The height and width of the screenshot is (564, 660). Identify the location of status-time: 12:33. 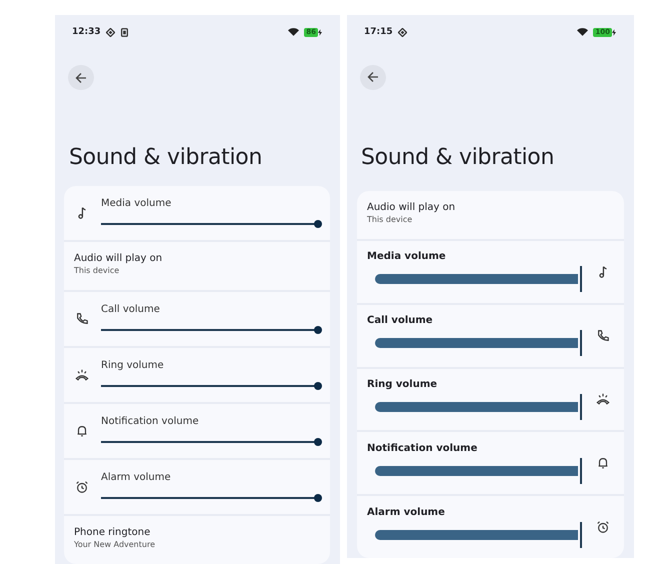
(86, 32).